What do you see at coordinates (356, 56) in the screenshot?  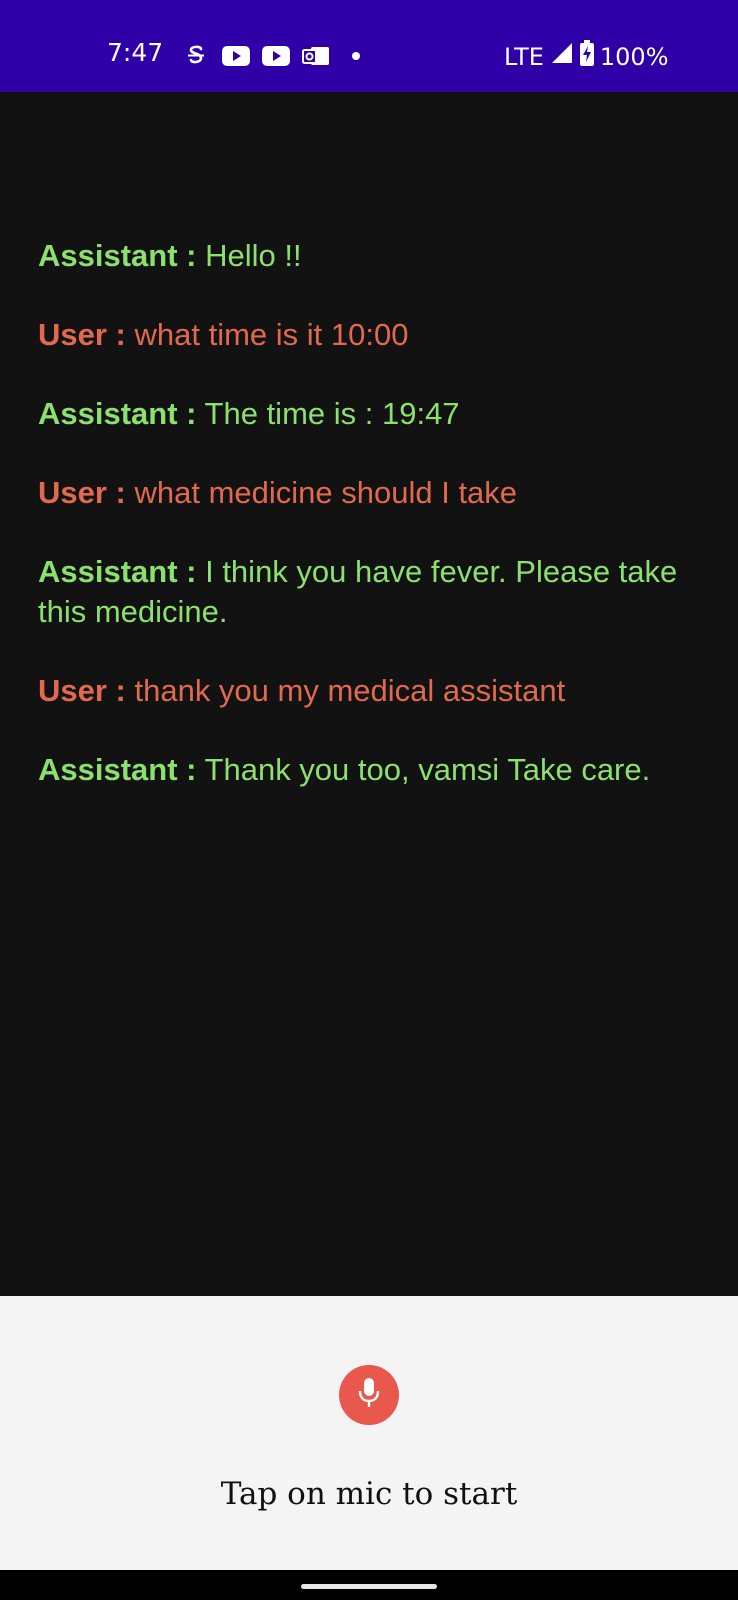 I see `dot-icon` at bounding box center [356, 56].